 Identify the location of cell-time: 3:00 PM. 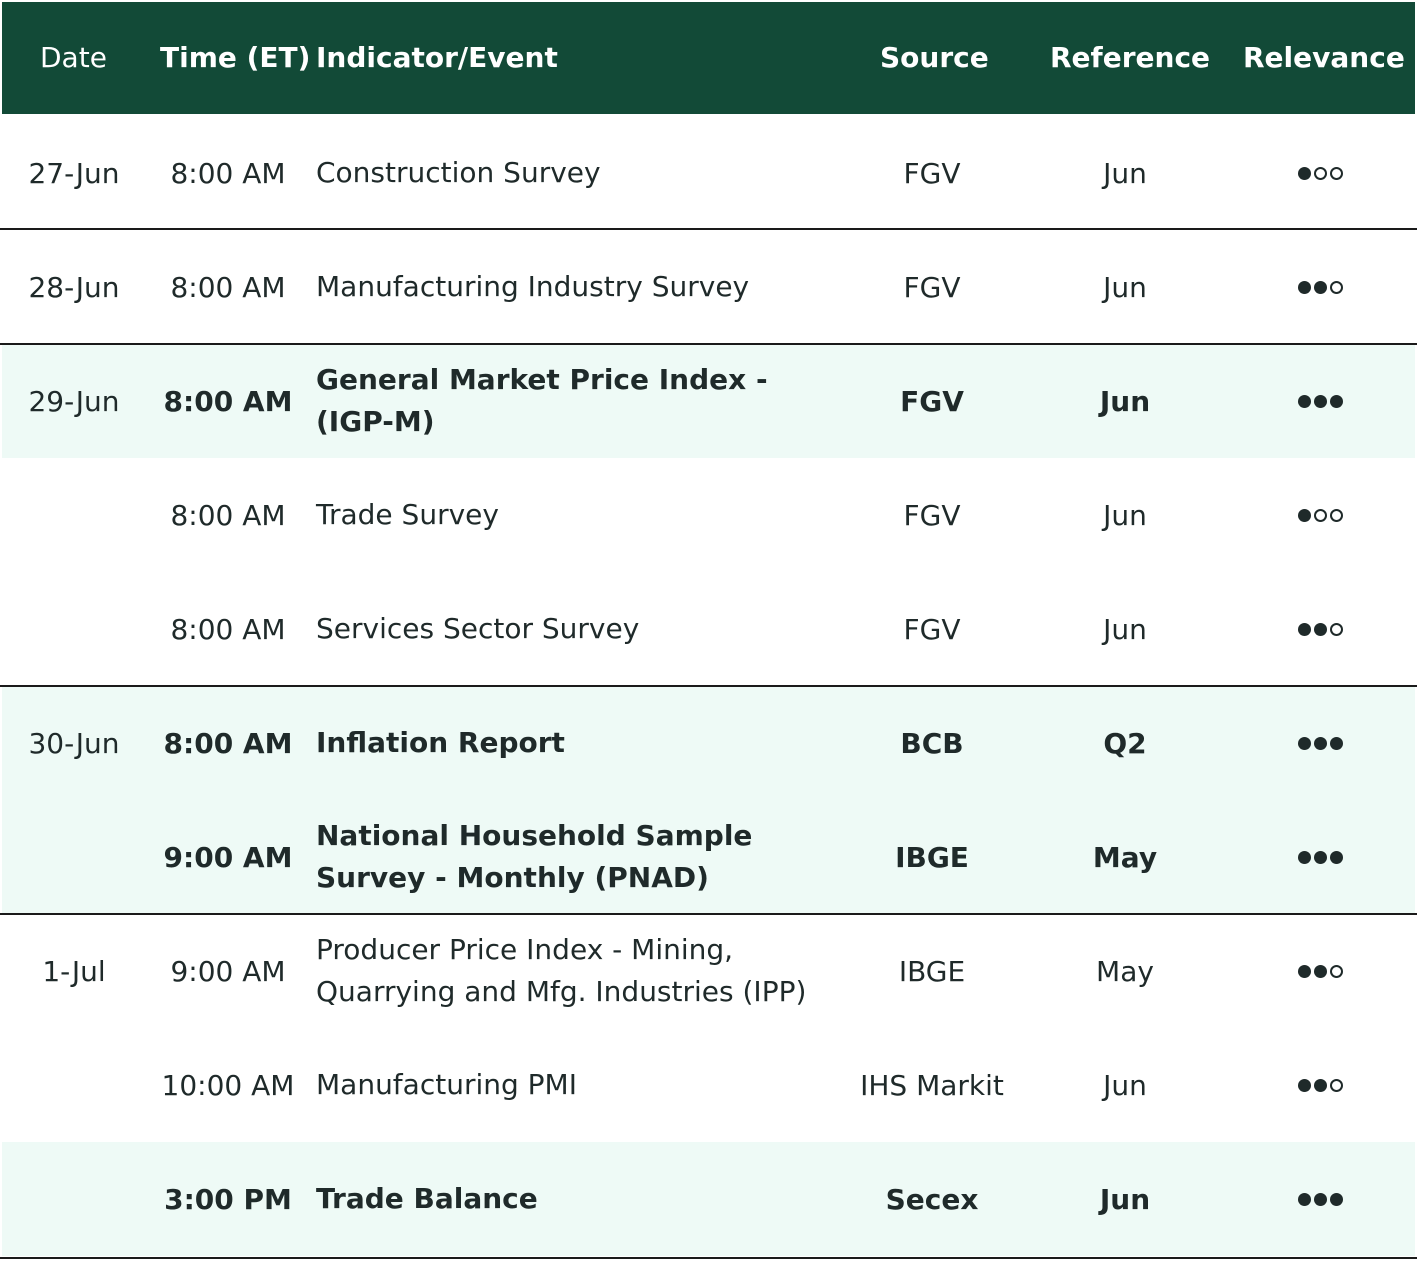
(228, 1199).